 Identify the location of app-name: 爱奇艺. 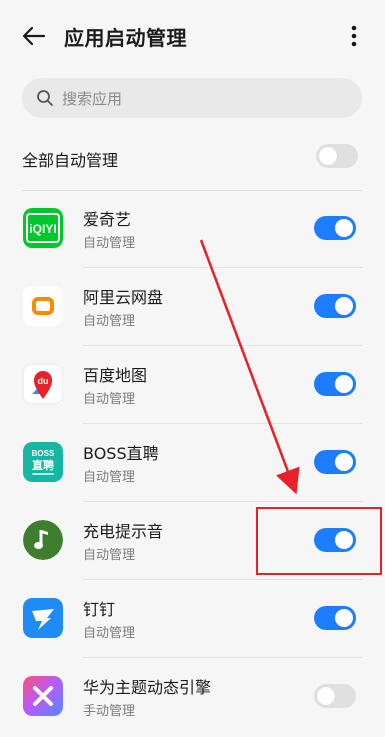
(107, 219).